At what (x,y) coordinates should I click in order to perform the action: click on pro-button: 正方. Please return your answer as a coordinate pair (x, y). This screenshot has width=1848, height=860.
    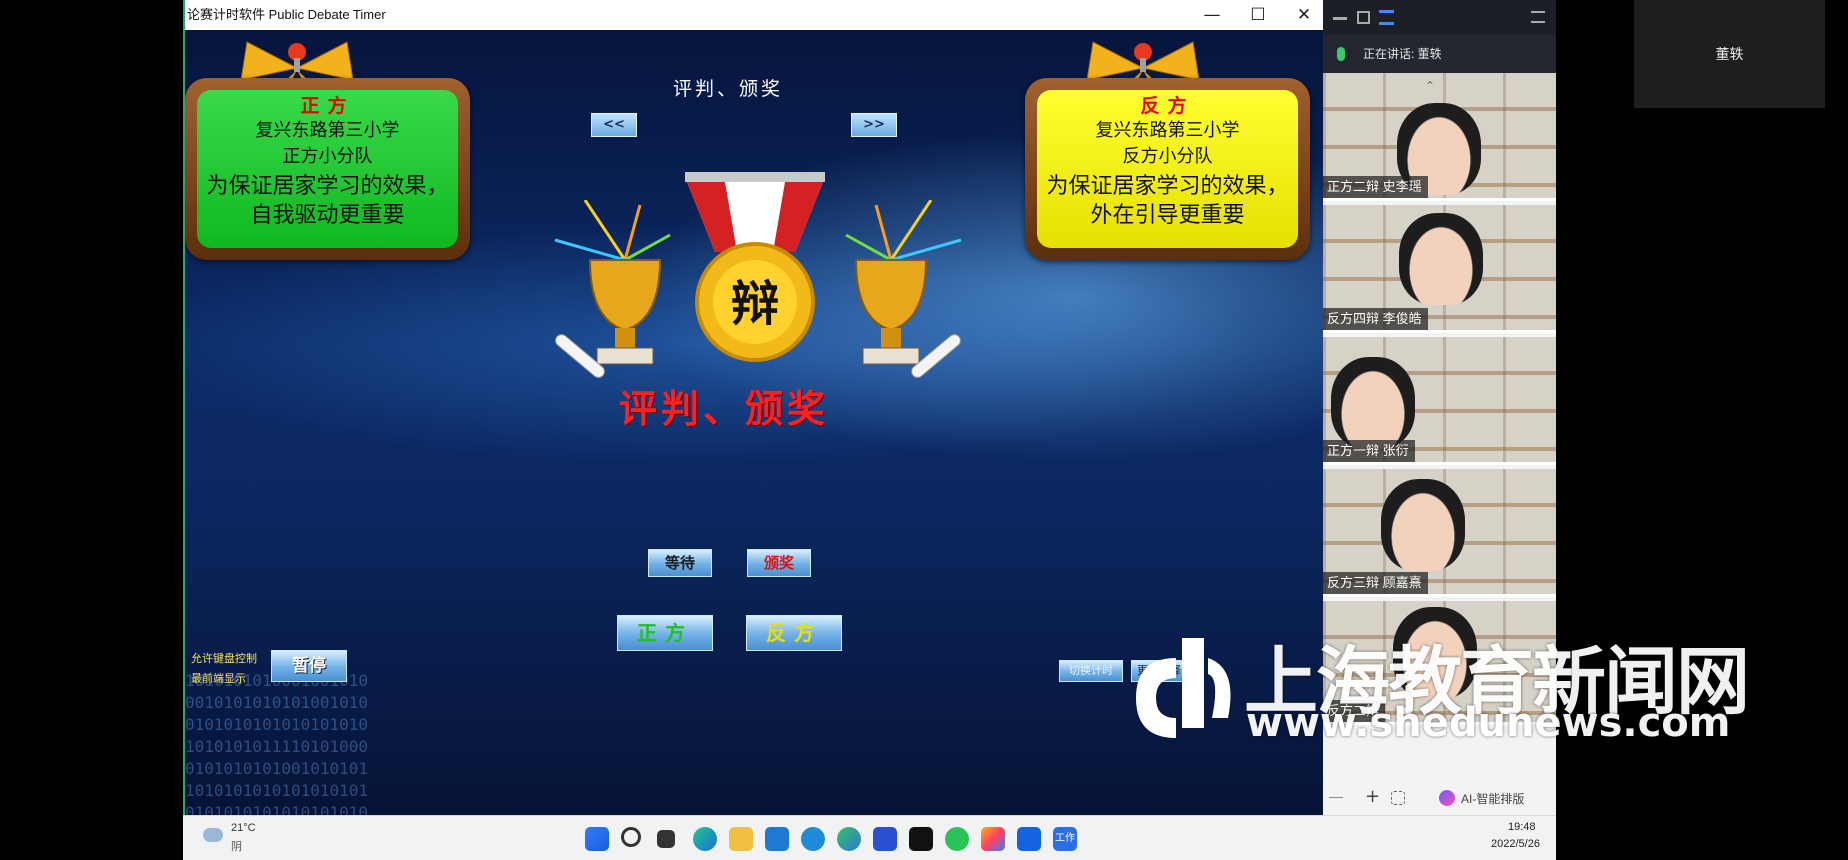
    Looking at the image, I should click on (665, 633).